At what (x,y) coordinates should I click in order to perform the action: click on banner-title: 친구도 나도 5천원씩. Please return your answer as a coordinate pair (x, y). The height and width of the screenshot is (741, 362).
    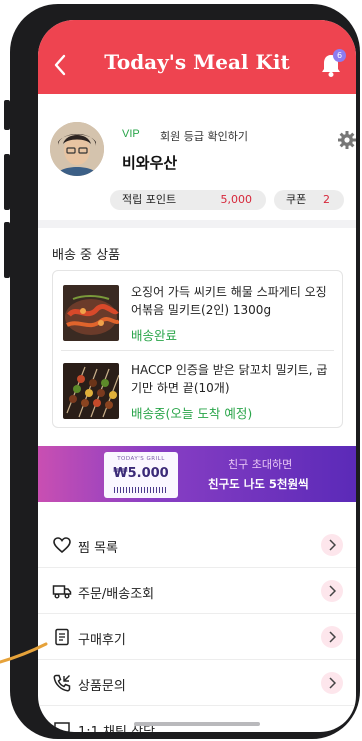
    Looking at the image, I should click on (258, 484).